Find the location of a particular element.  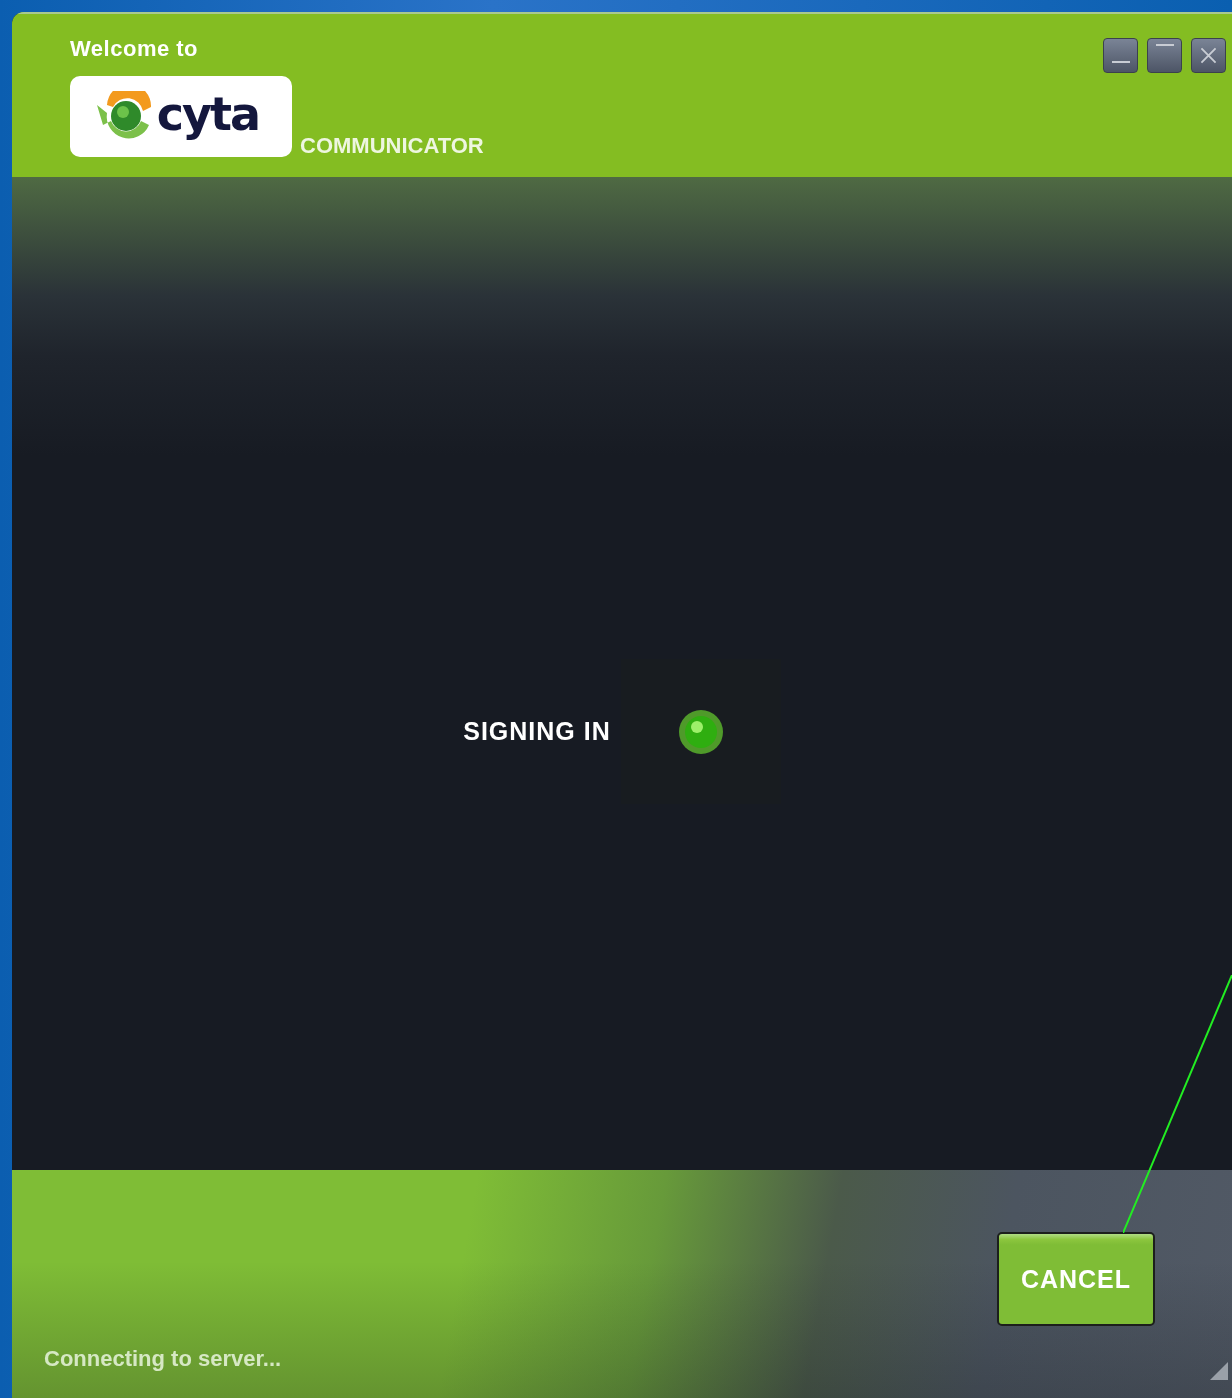

minimize-icon is located at coordinates (1120, 62).